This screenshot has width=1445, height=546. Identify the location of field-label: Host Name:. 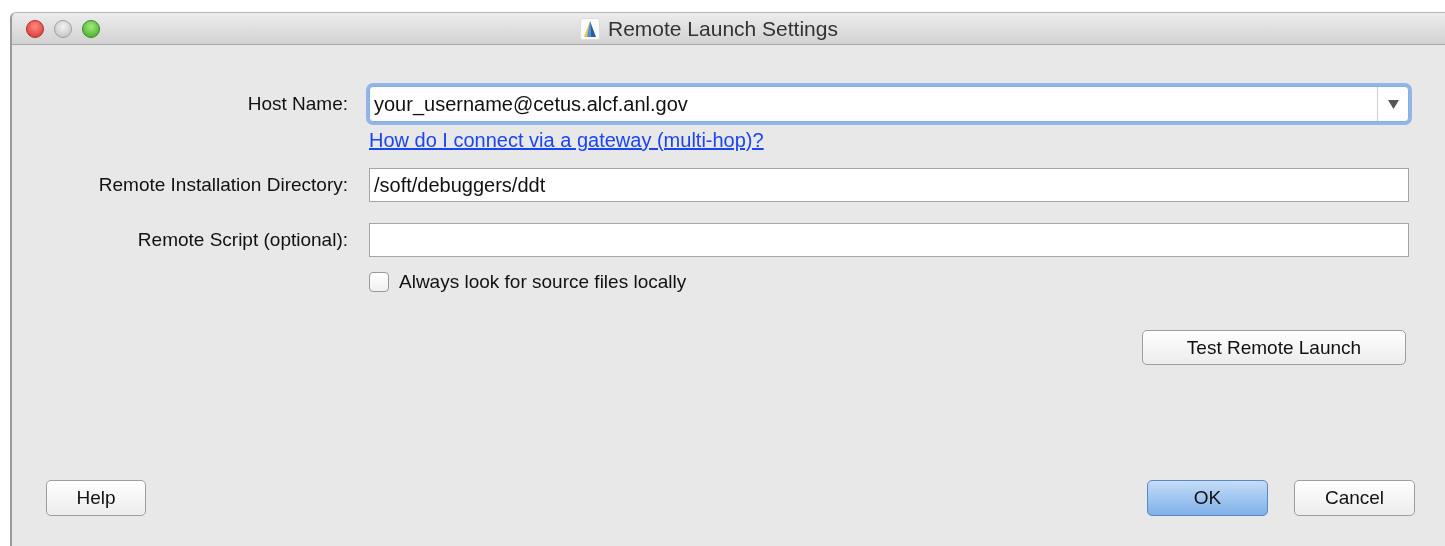
(297, 104).